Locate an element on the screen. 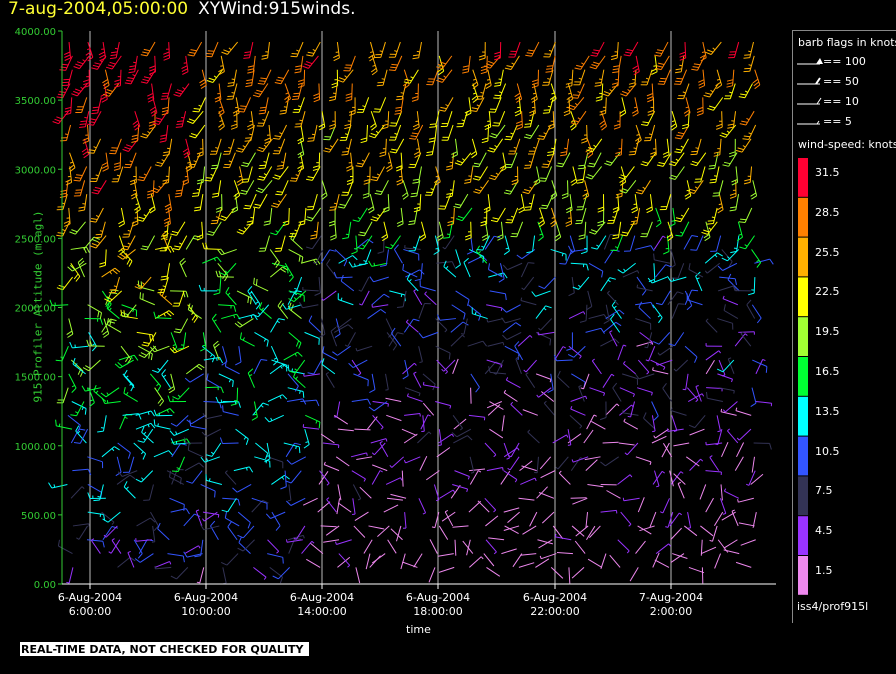 This screenshot has width=896, height=674. x-tick-time: 10:00:00 is located at coordinates (205, 611).